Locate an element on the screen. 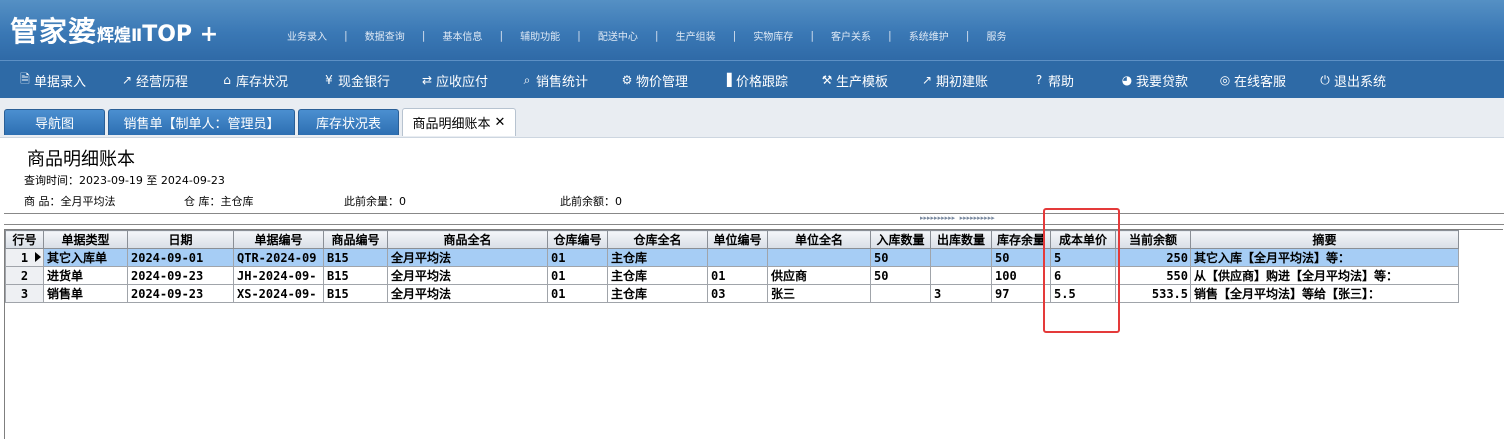  toolbar-button-7: ⚙ 物价管理 is located at coordinates (654, 80).